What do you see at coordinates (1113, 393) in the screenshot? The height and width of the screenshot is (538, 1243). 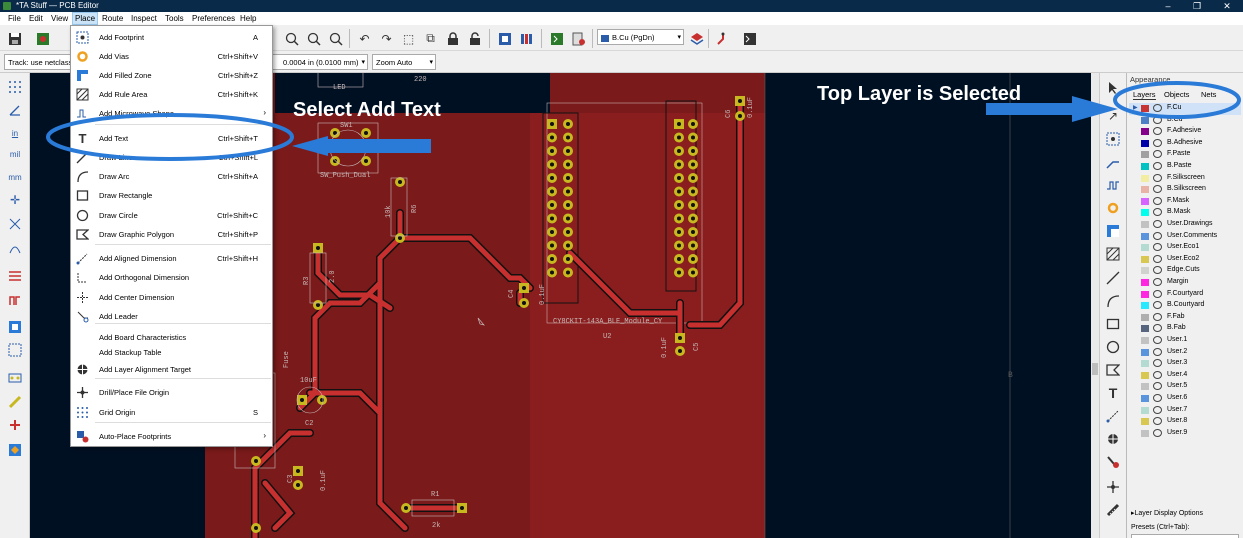 I see `add-text-tool-icon: T` at bounding box center [1113, 393].